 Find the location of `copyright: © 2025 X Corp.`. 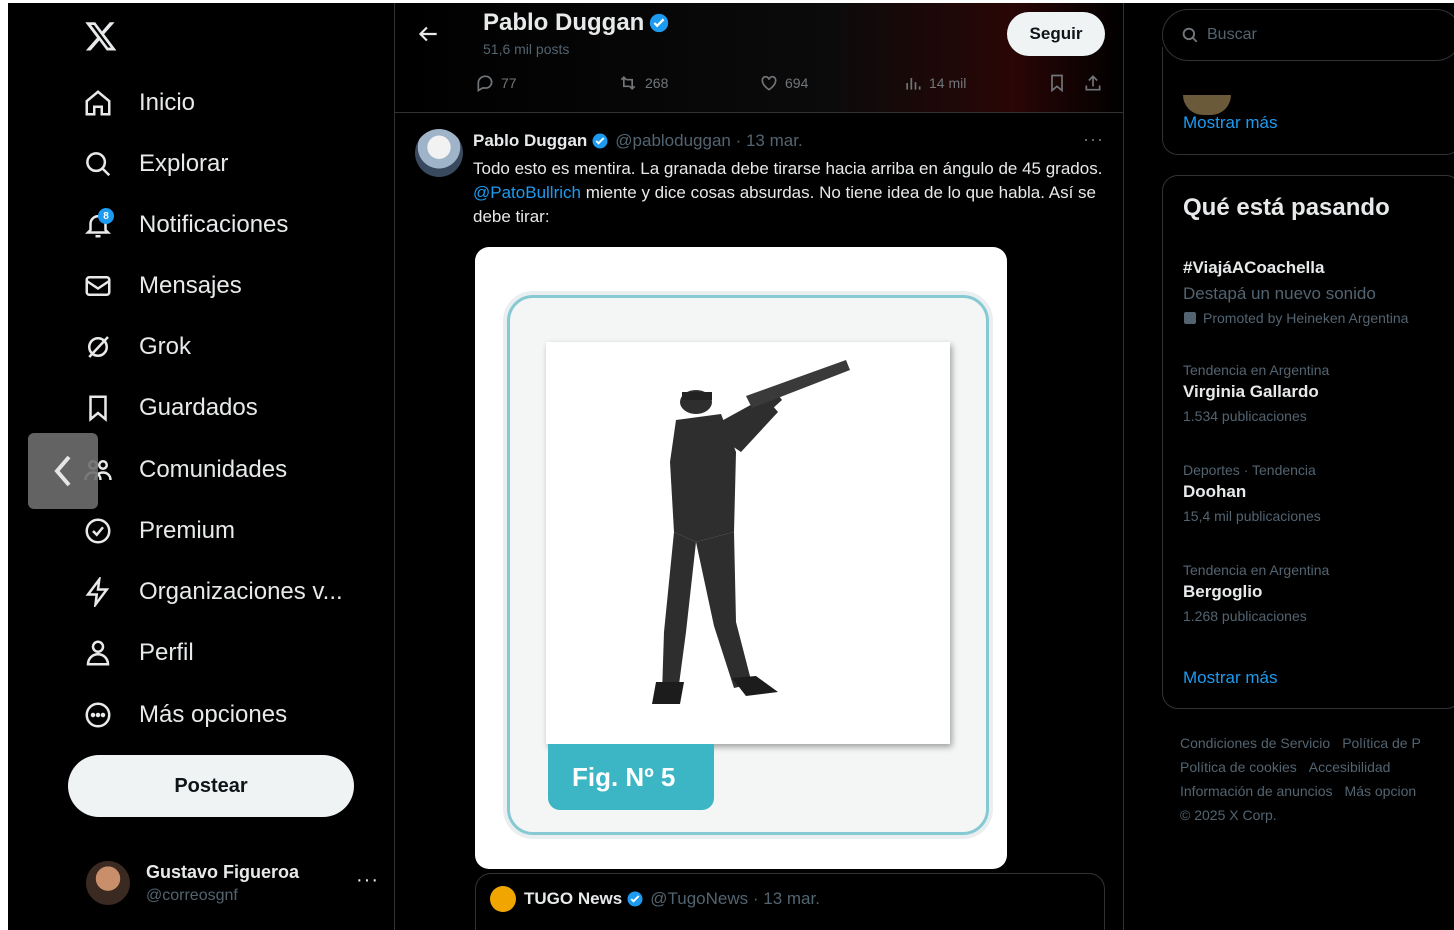

copyright: © 2025 X Corp. is located at coordinates (1228, 815).